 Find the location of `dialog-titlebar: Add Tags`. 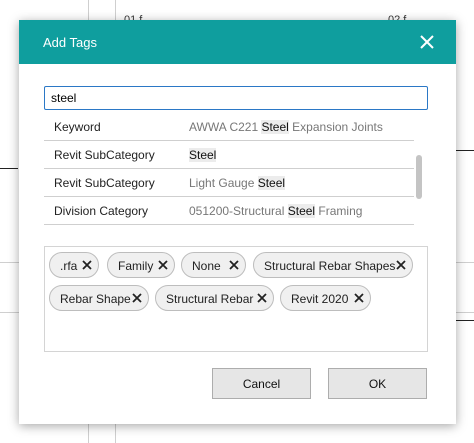

dialog-titlebar: Add Tags is located at coordinates (237, 42).